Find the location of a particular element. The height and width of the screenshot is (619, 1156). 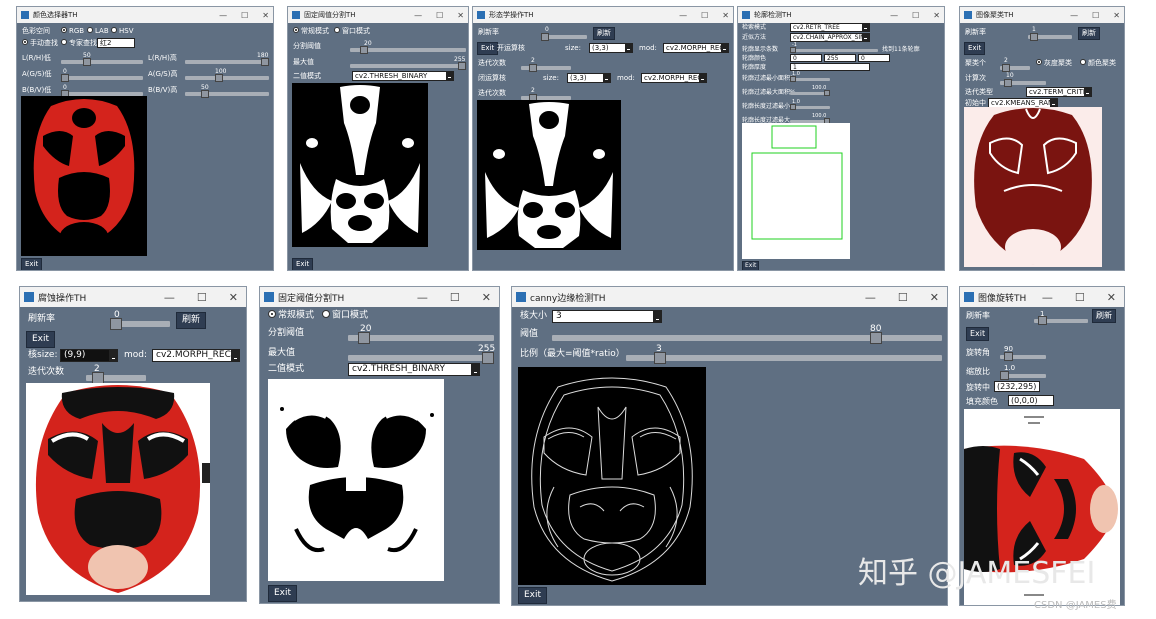

show-count-slider: -1 is located at coordinates (834, 47).